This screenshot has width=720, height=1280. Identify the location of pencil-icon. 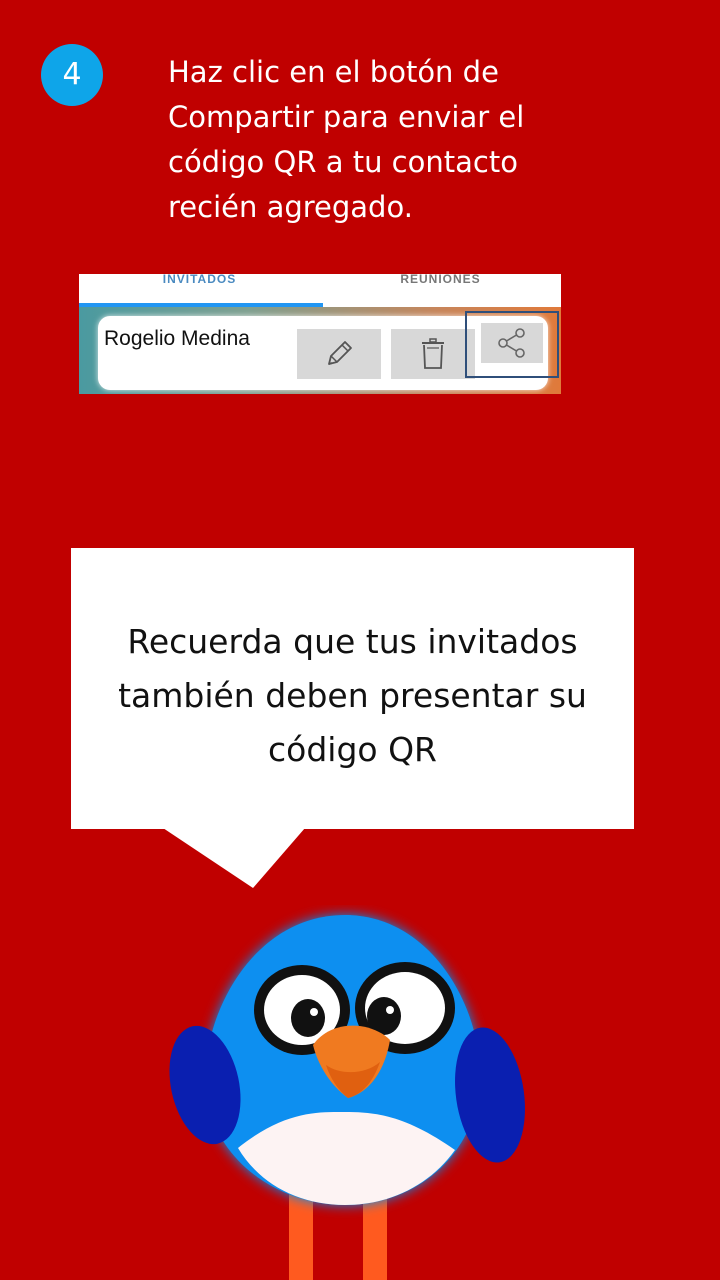
(340, 353).